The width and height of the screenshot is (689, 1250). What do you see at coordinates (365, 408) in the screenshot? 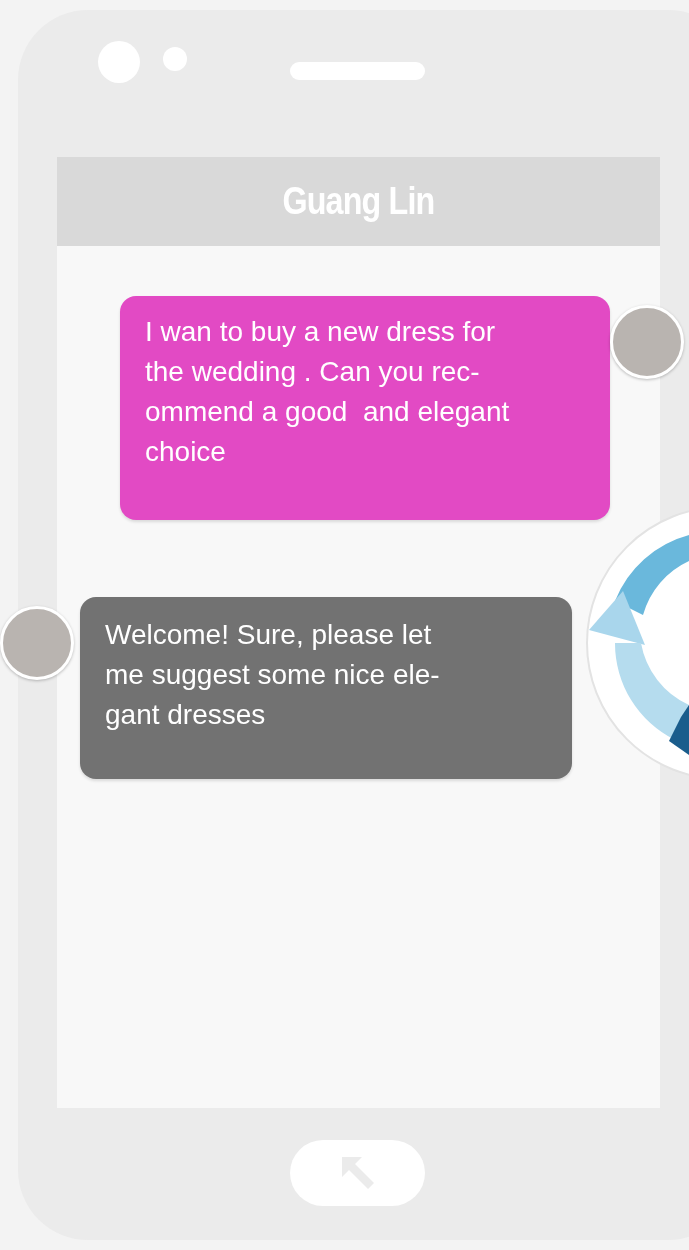
I see `message-bubble: I wan to buy a new dress for the wedding . Can you rec- ommend a good and elegant choice` at bounding box center [365, 408].